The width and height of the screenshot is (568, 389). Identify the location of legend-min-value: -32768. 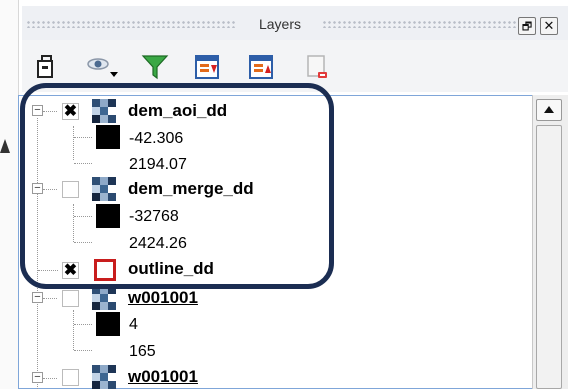
(154, 216).